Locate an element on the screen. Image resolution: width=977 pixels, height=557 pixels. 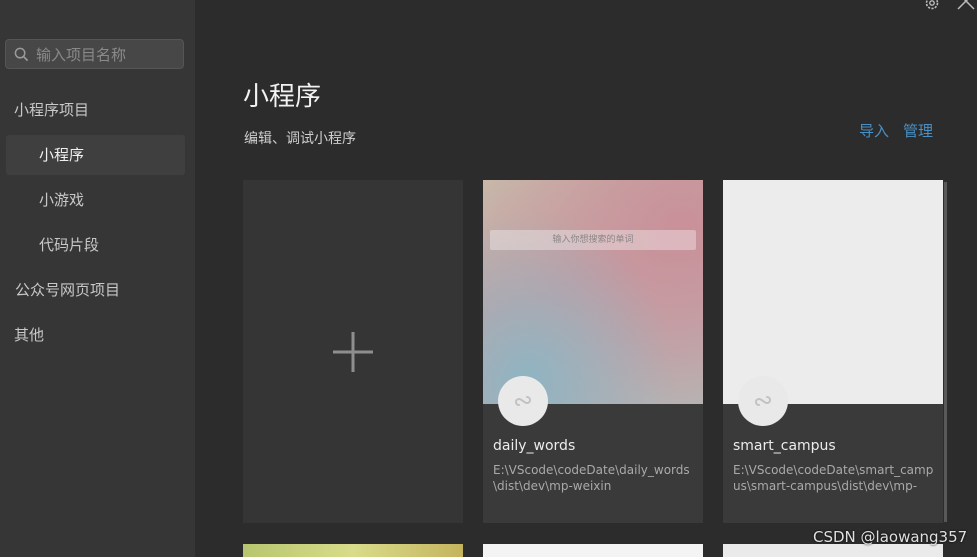
sidebar-item-label: 小游戏 is located at coordinates (62, 200).